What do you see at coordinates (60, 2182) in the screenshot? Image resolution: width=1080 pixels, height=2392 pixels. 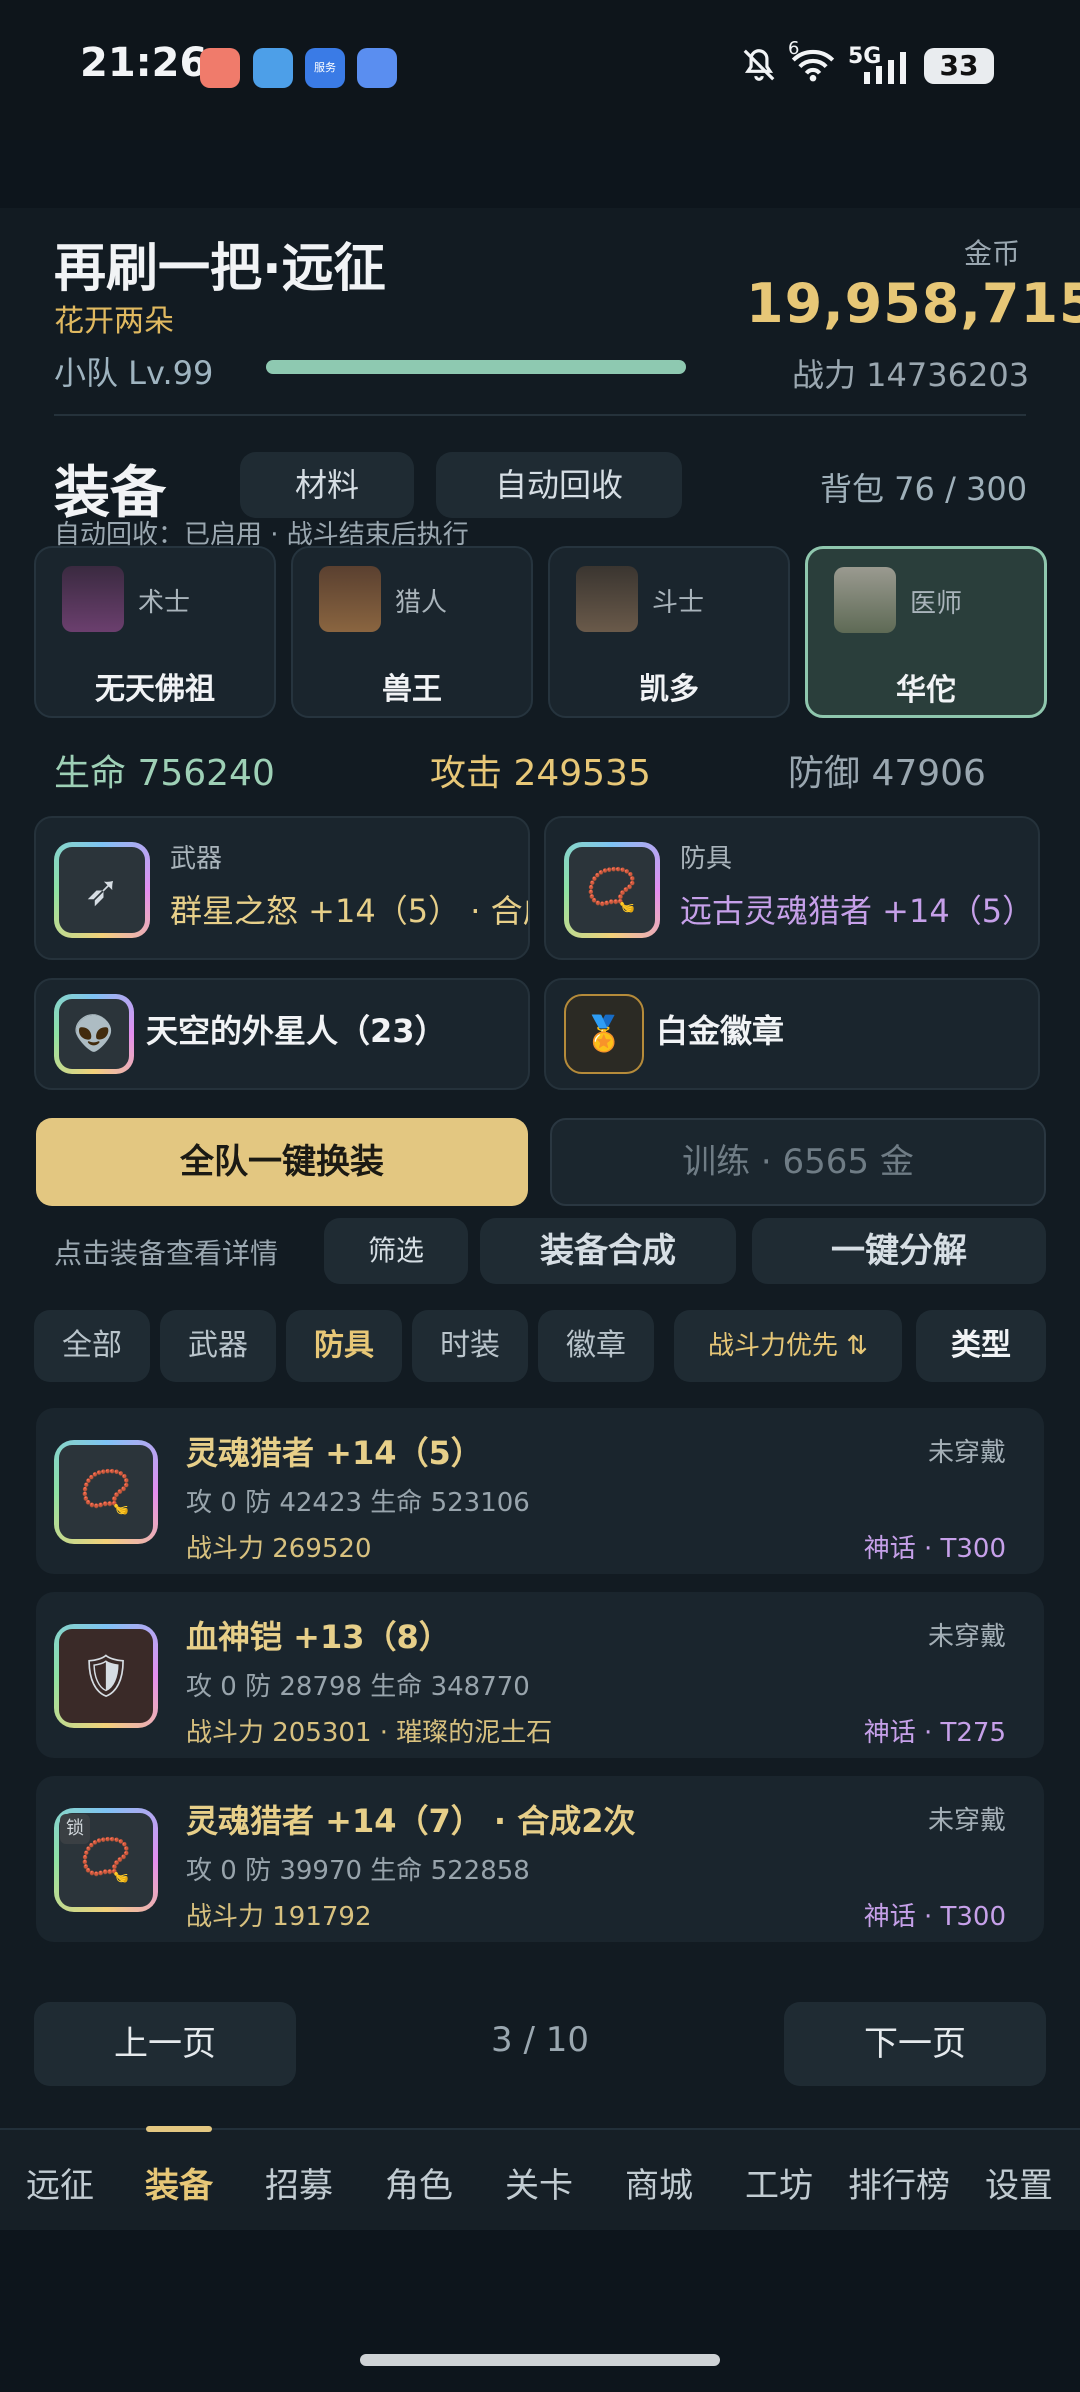 I see `nav-expedition: 远征` at bounding box center [60, 2182].